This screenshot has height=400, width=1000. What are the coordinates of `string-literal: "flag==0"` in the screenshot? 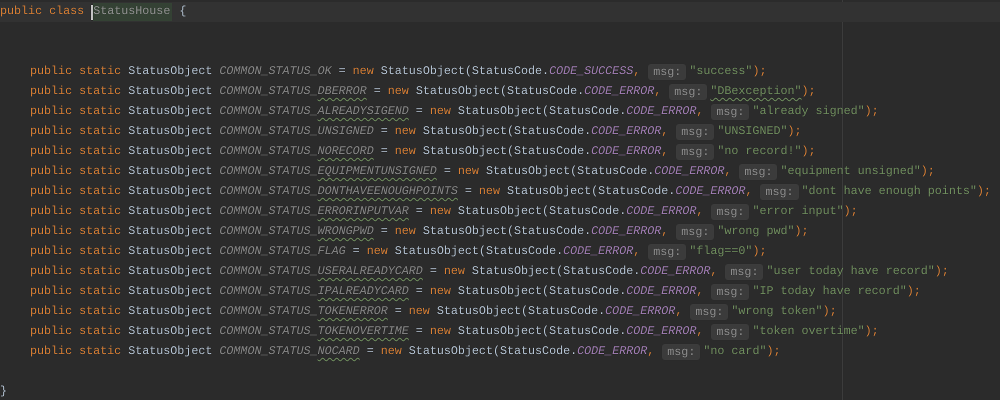 It's located at (720, 251).